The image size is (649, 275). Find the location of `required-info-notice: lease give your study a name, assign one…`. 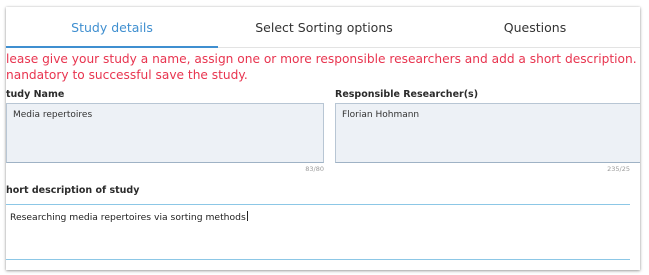

required-info-notice: lease give your study a name, assign one… is located at coordinates (323, 67).